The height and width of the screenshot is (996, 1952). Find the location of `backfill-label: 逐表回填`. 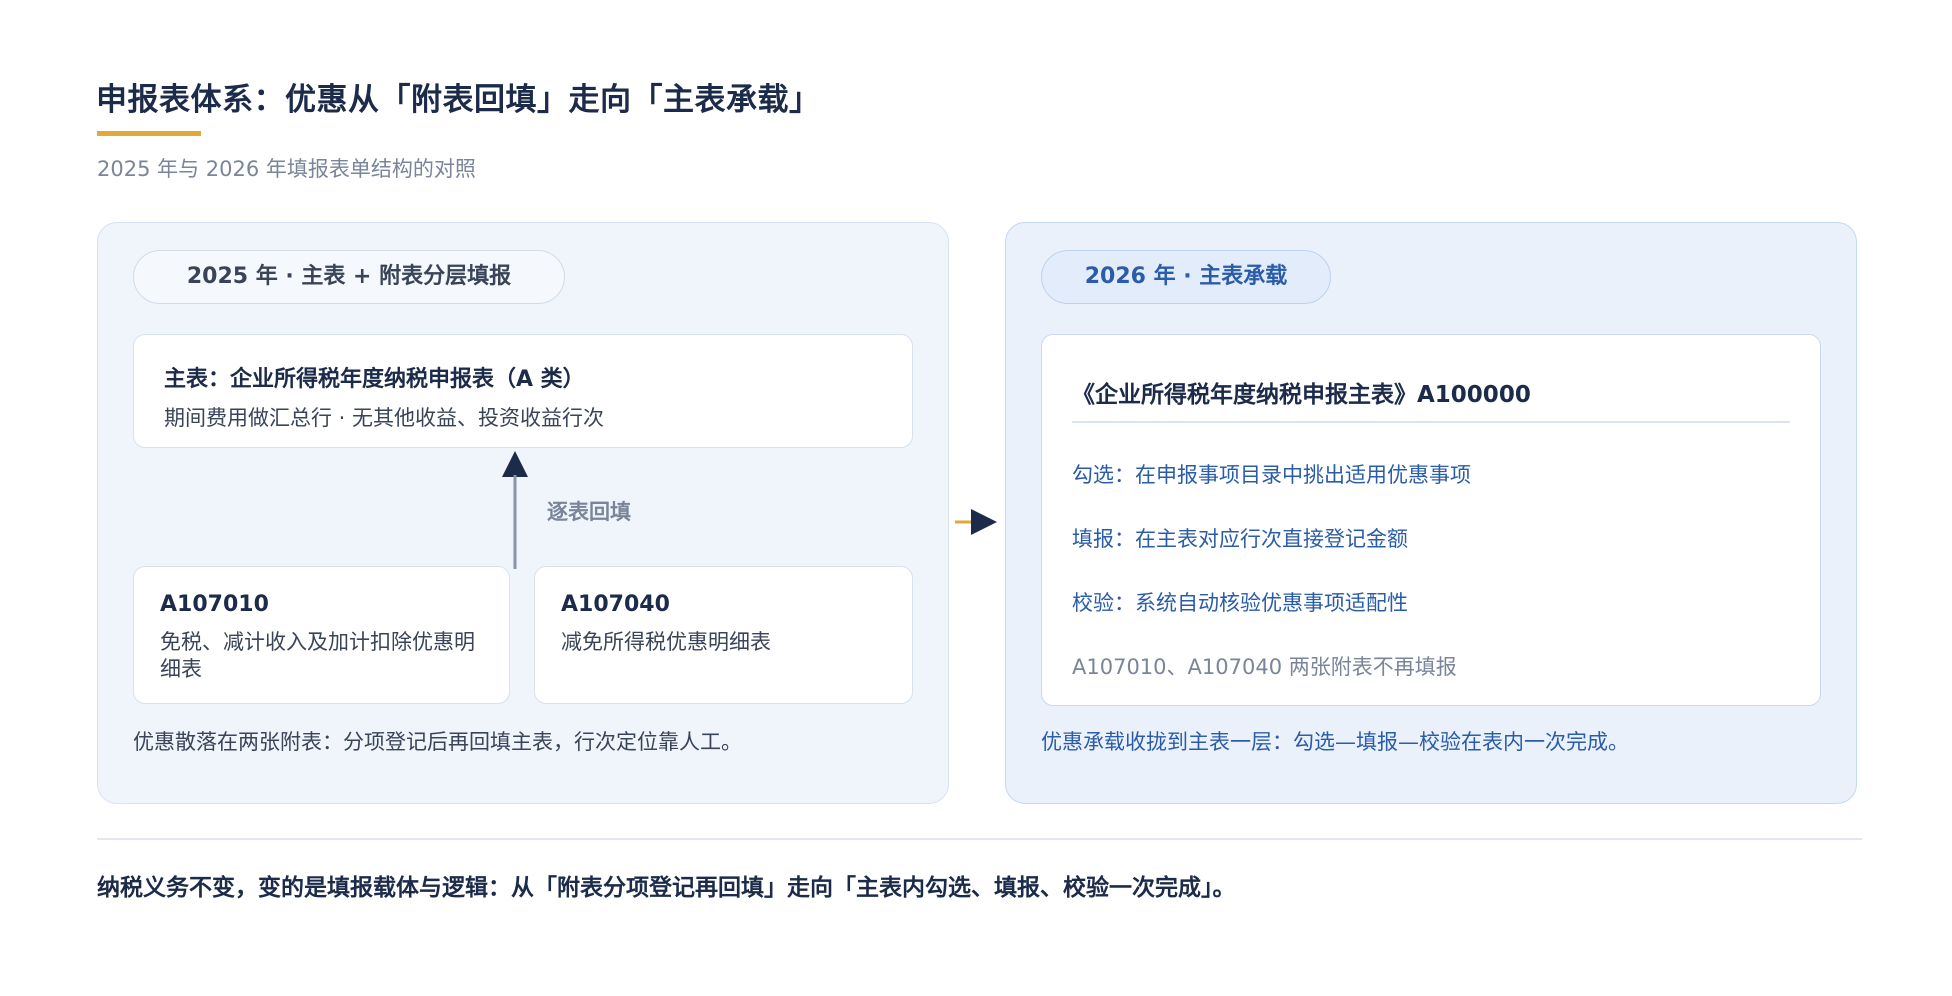

backfill-label: 逐表回填 is located at coordinates (589, 512).